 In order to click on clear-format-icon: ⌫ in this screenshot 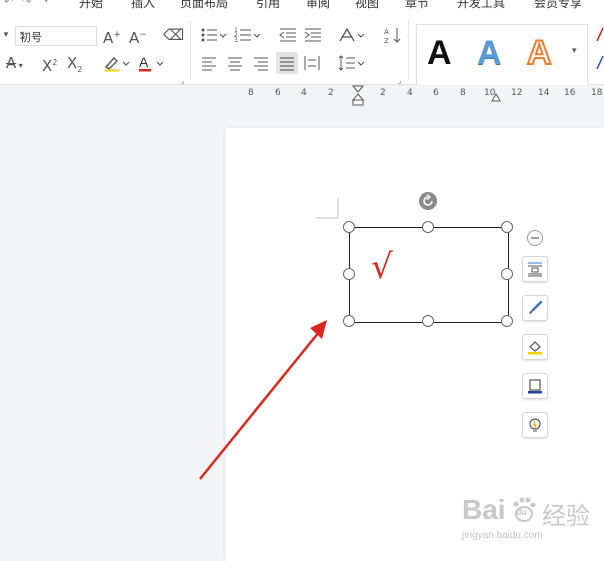, I will do `click(173, 35)`.